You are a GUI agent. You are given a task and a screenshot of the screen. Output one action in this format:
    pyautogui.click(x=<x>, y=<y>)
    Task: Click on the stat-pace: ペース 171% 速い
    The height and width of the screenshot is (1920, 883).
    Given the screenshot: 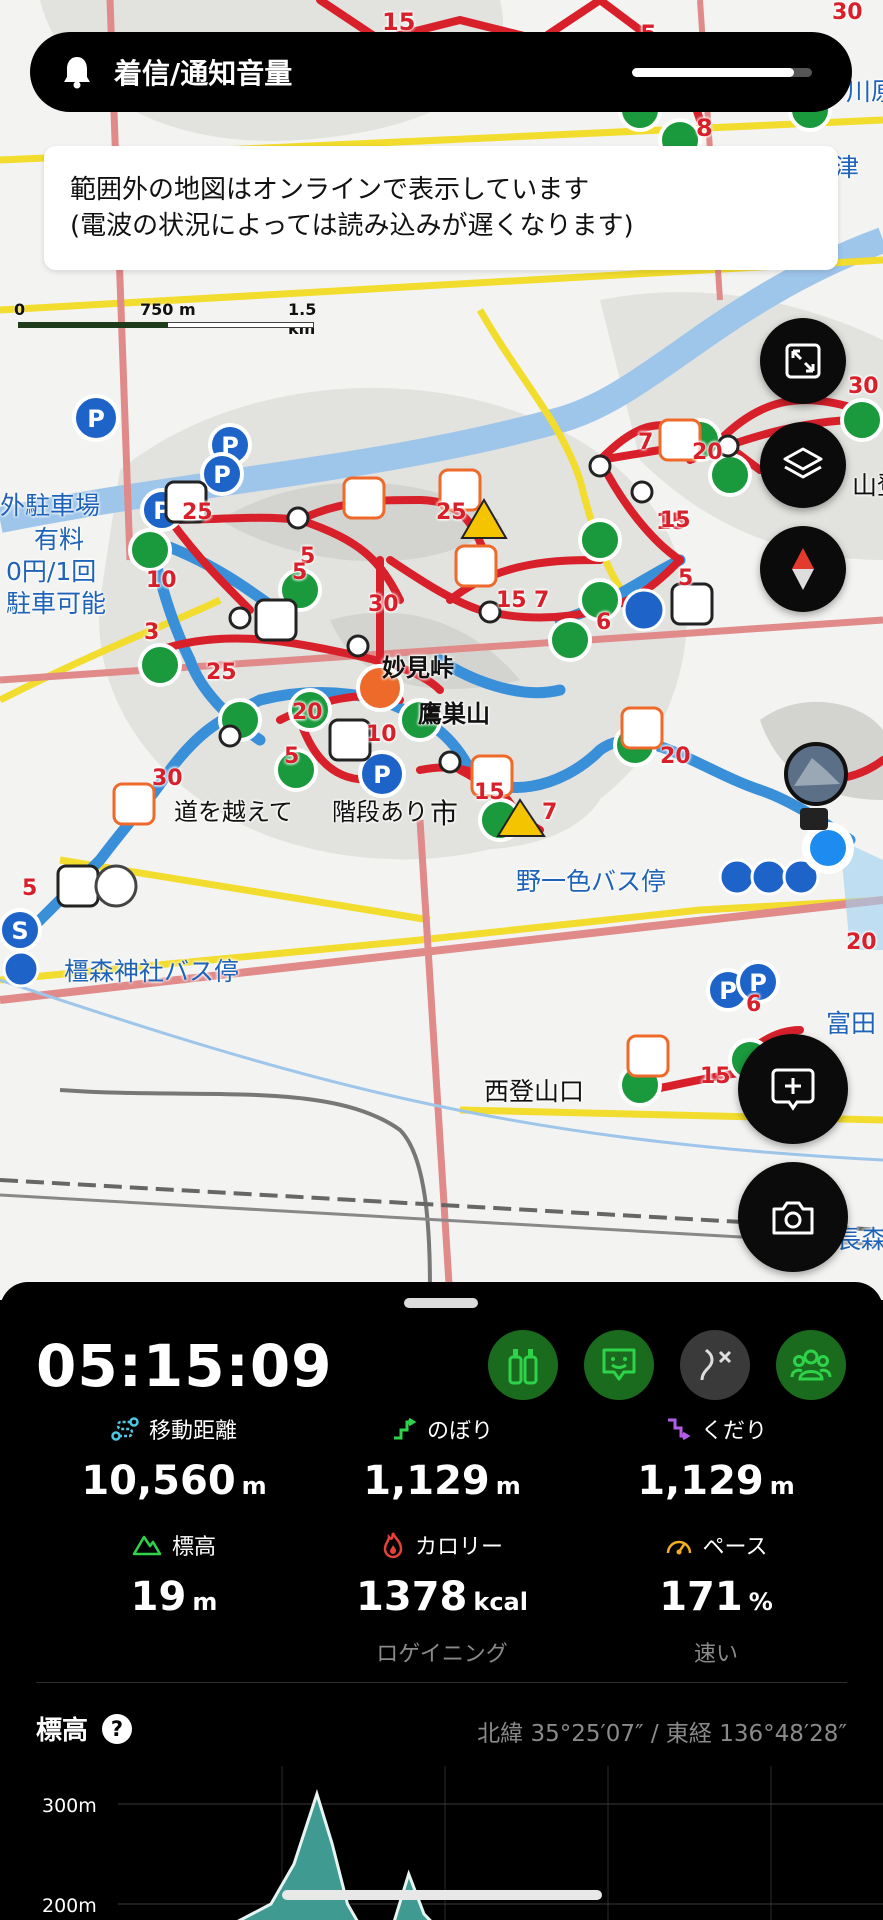 What is the action you would take?
    pyautogui.click(x=716, y=1599)
    